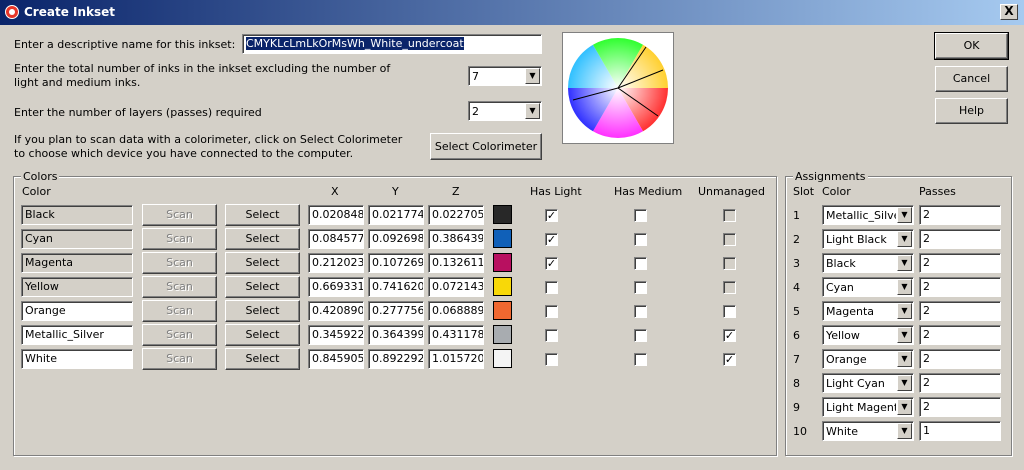  Describe the element at coordinates (336, 287) in the screenshot. I see `x-value-field: 0.669331` at that location.